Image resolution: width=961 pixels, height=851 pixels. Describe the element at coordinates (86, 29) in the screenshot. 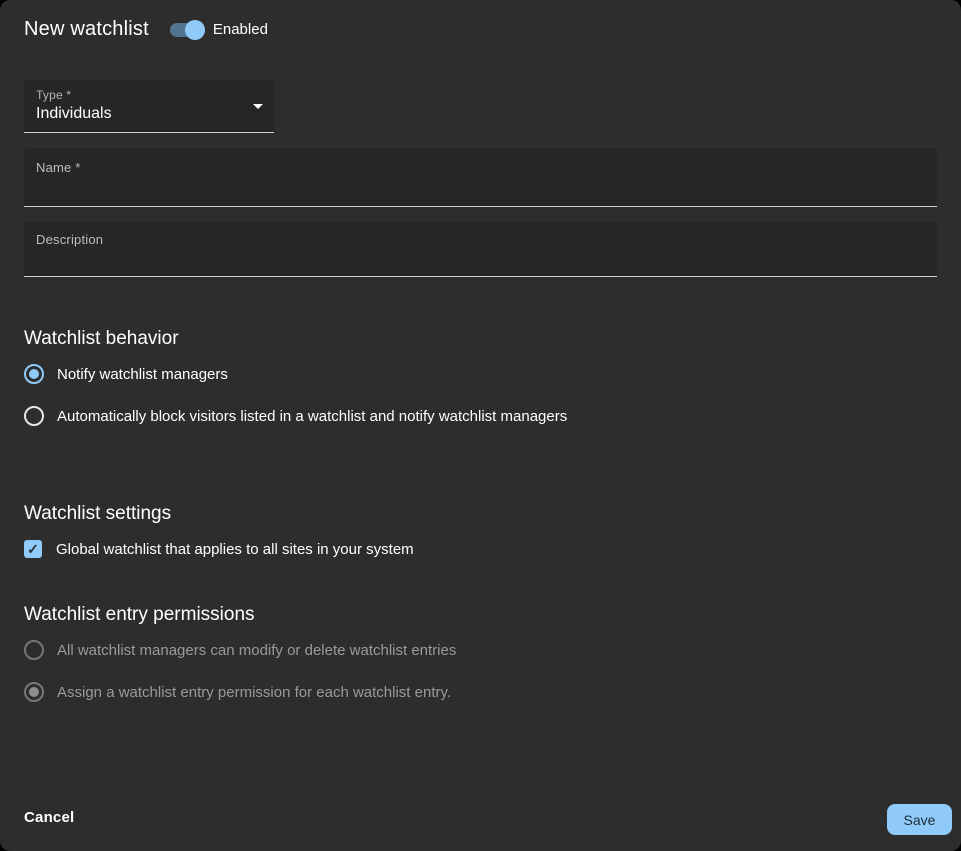

I see `dialog-title: New watchlist` at that location.